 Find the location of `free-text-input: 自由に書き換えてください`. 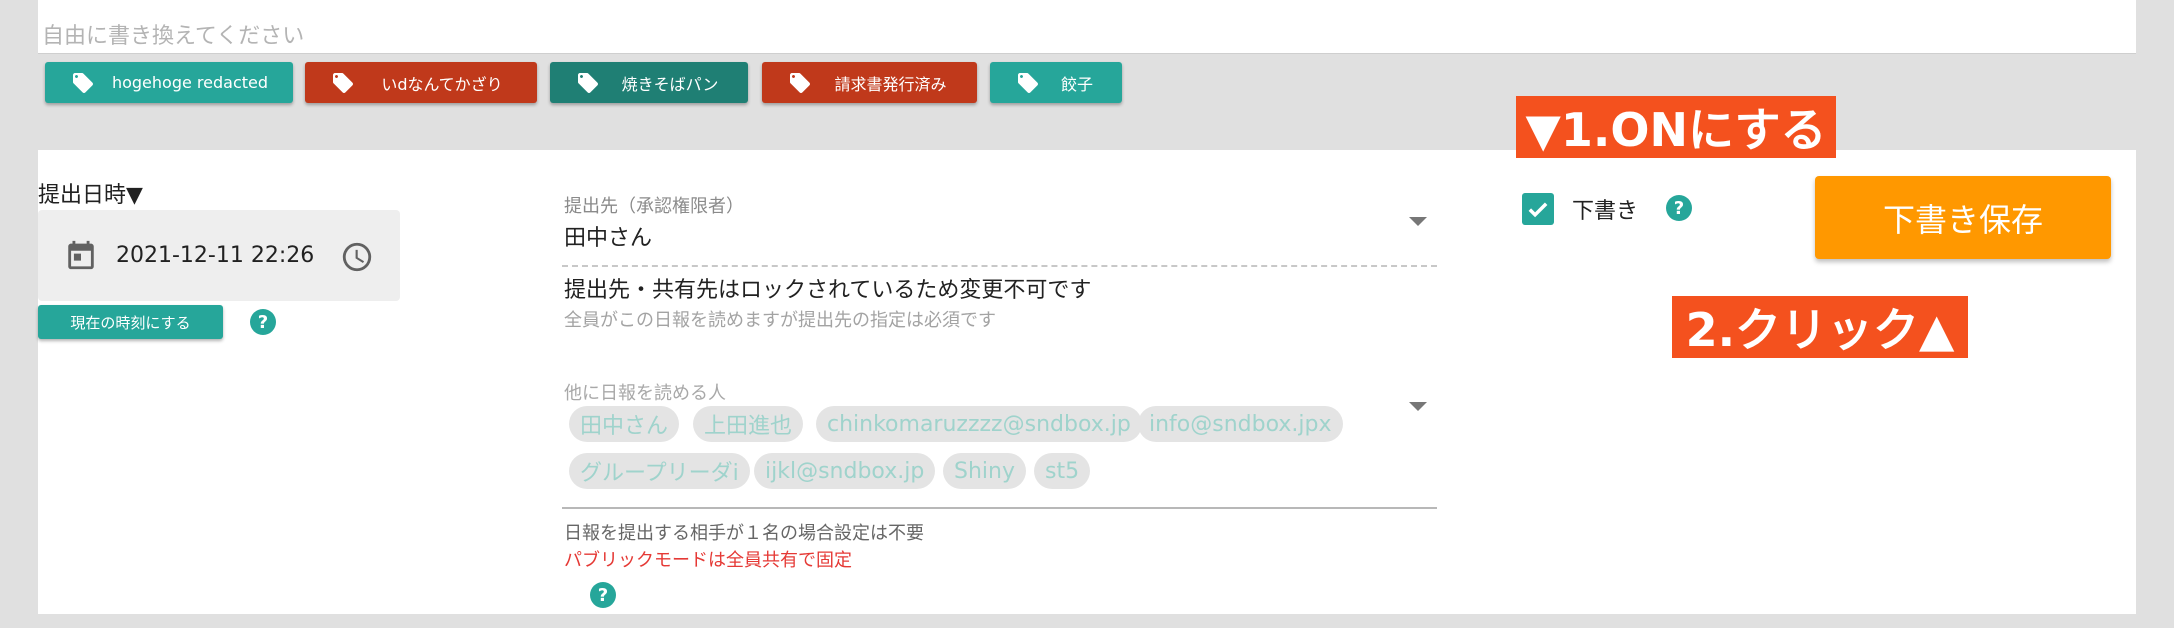

free-text-input: 自由に書き換えてください is located at coordinates (173, 34).